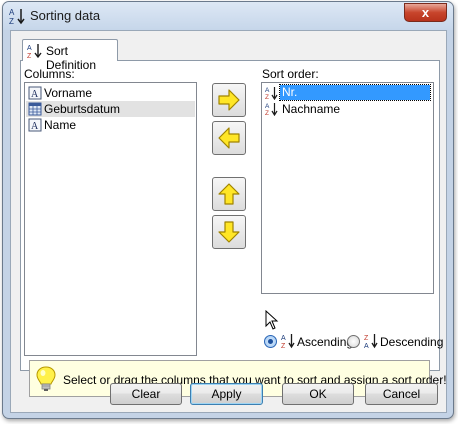  Describe the element at coordinates (46, 378) in the screenshot. I see `lightbulb-icon` at that location.